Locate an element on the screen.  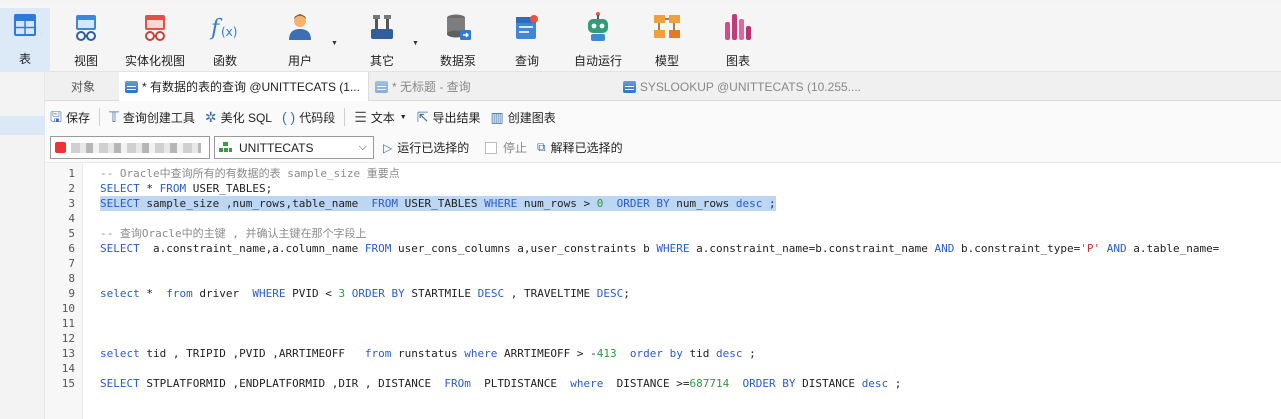
tab-untitled-query: * 无标题 - 查询 is located at coordinates (491, 86).